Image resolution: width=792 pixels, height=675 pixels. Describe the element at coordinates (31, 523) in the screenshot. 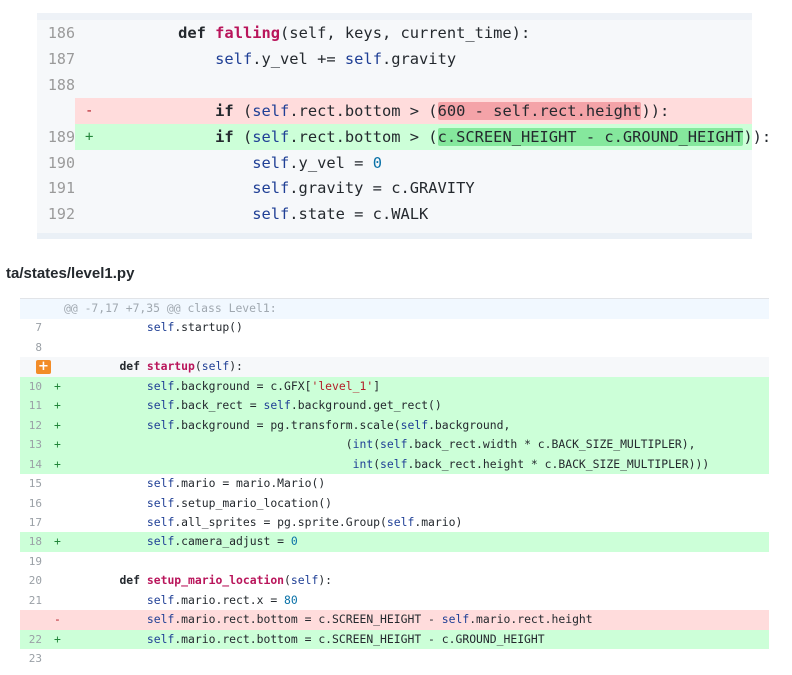

I see `line-number: 17` at that location.